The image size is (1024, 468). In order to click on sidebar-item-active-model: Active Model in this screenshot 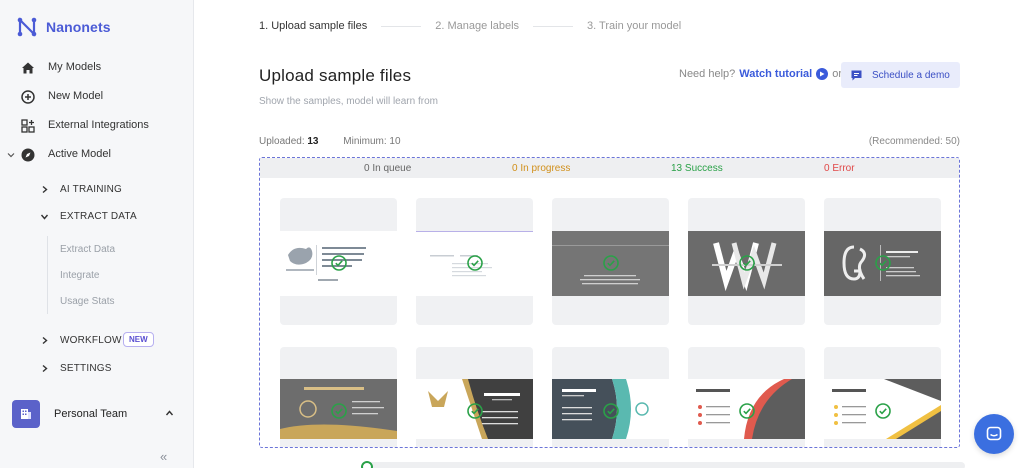, I will do `click(97, 155)`.